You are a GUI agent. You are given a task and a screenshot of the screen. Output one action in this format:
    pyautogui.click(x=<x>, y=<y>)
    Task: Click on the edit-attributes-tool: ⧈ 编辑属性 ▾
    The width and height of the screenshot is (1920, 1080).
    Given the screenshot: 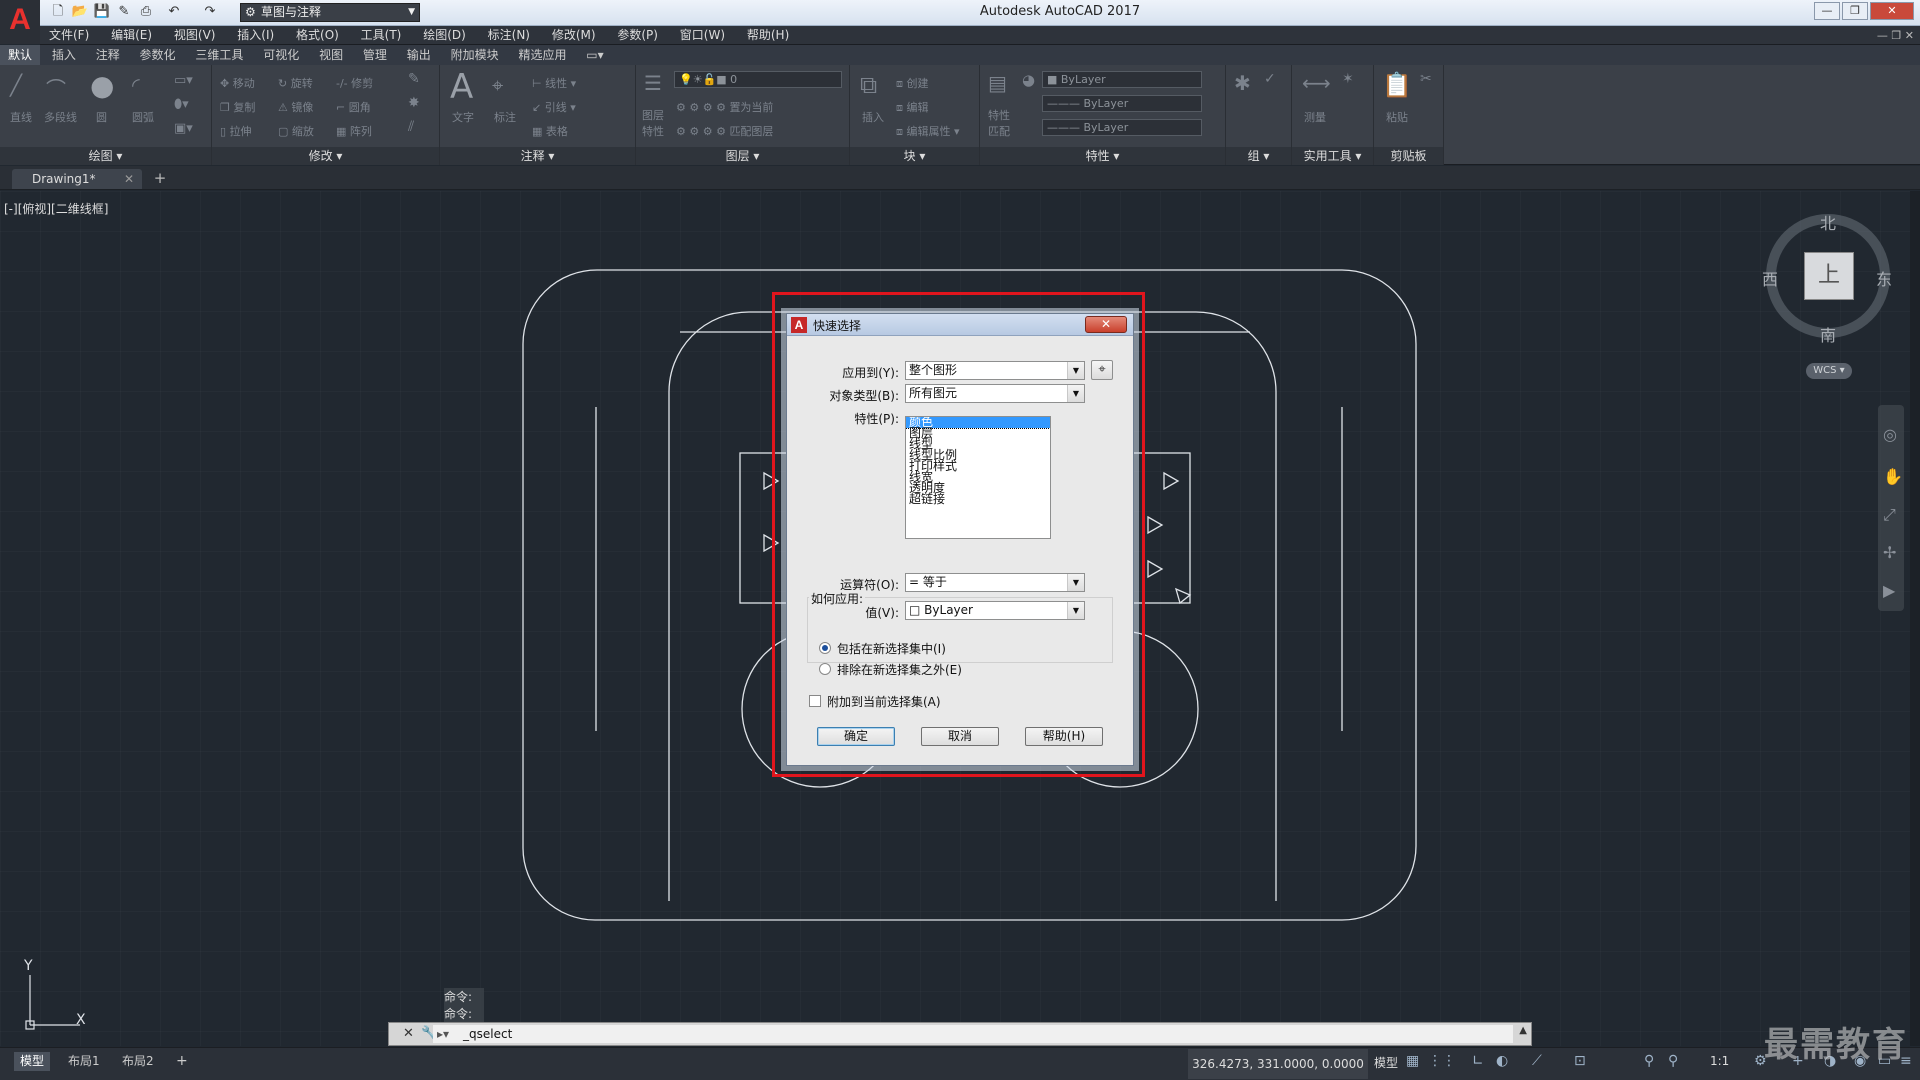 What is the action you would take?
    pyautogui.click(x=928, y=131)
    